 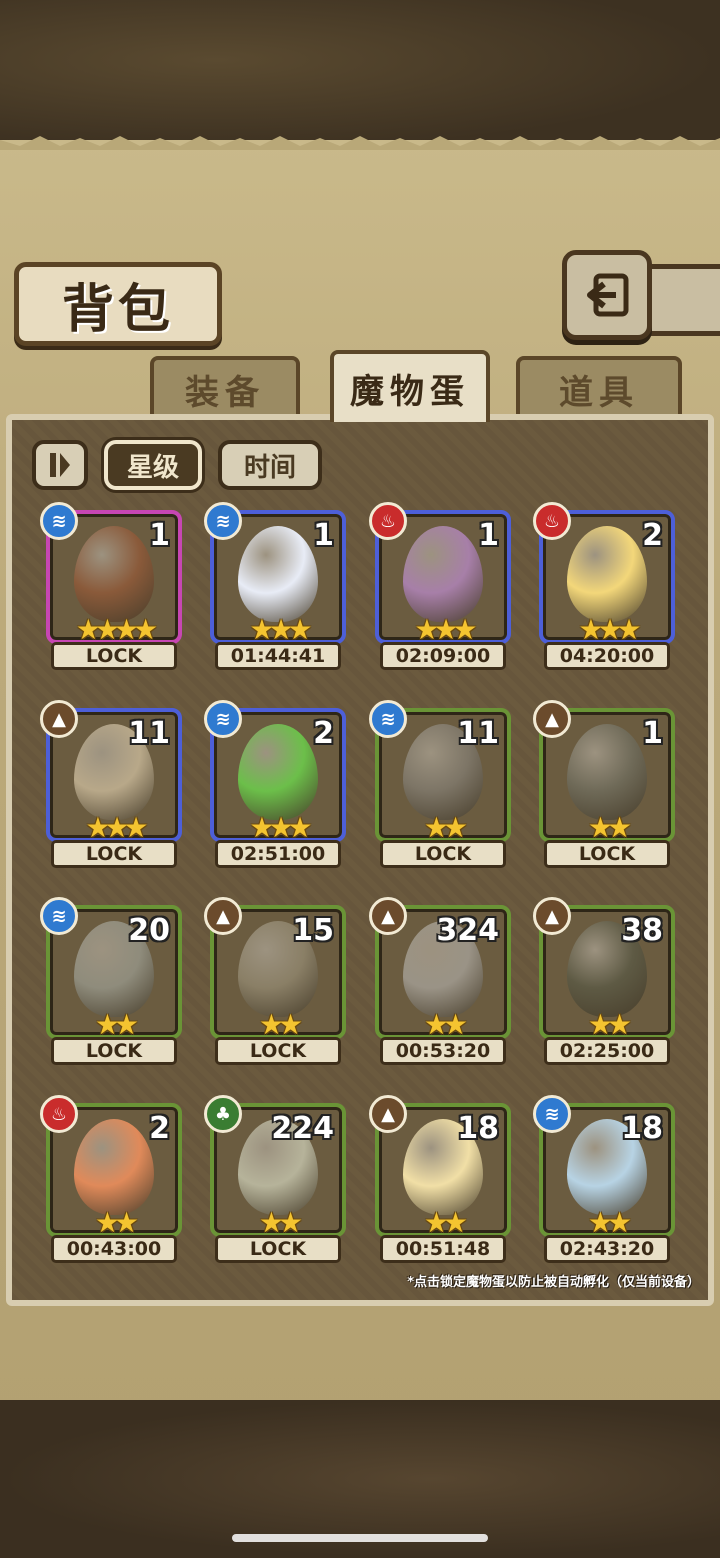 What do you see at coordinates (117, 309) in the screenshot?
I see `page-title: 背包` at bounding box center [117, 309].